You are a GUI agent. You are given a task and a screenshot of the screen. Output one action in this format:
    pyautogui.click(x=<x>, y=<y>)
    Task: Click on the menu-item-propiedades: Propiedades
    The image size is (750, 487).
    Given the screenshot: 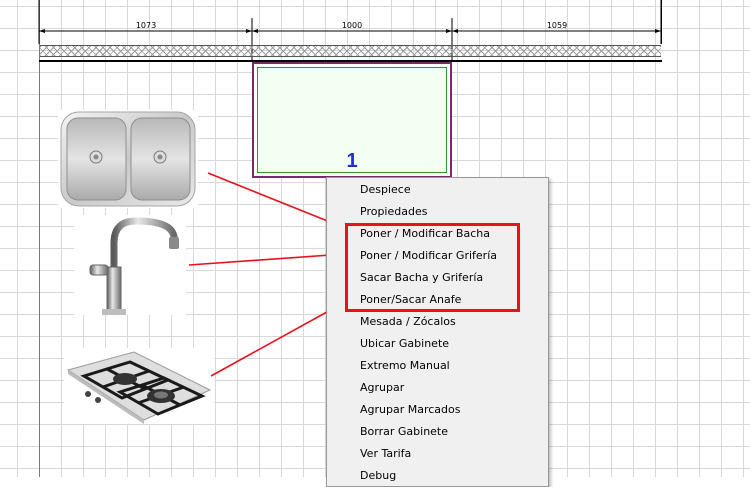 What is the action you would take?
    pyautogui.click(x=393, y=212)
    